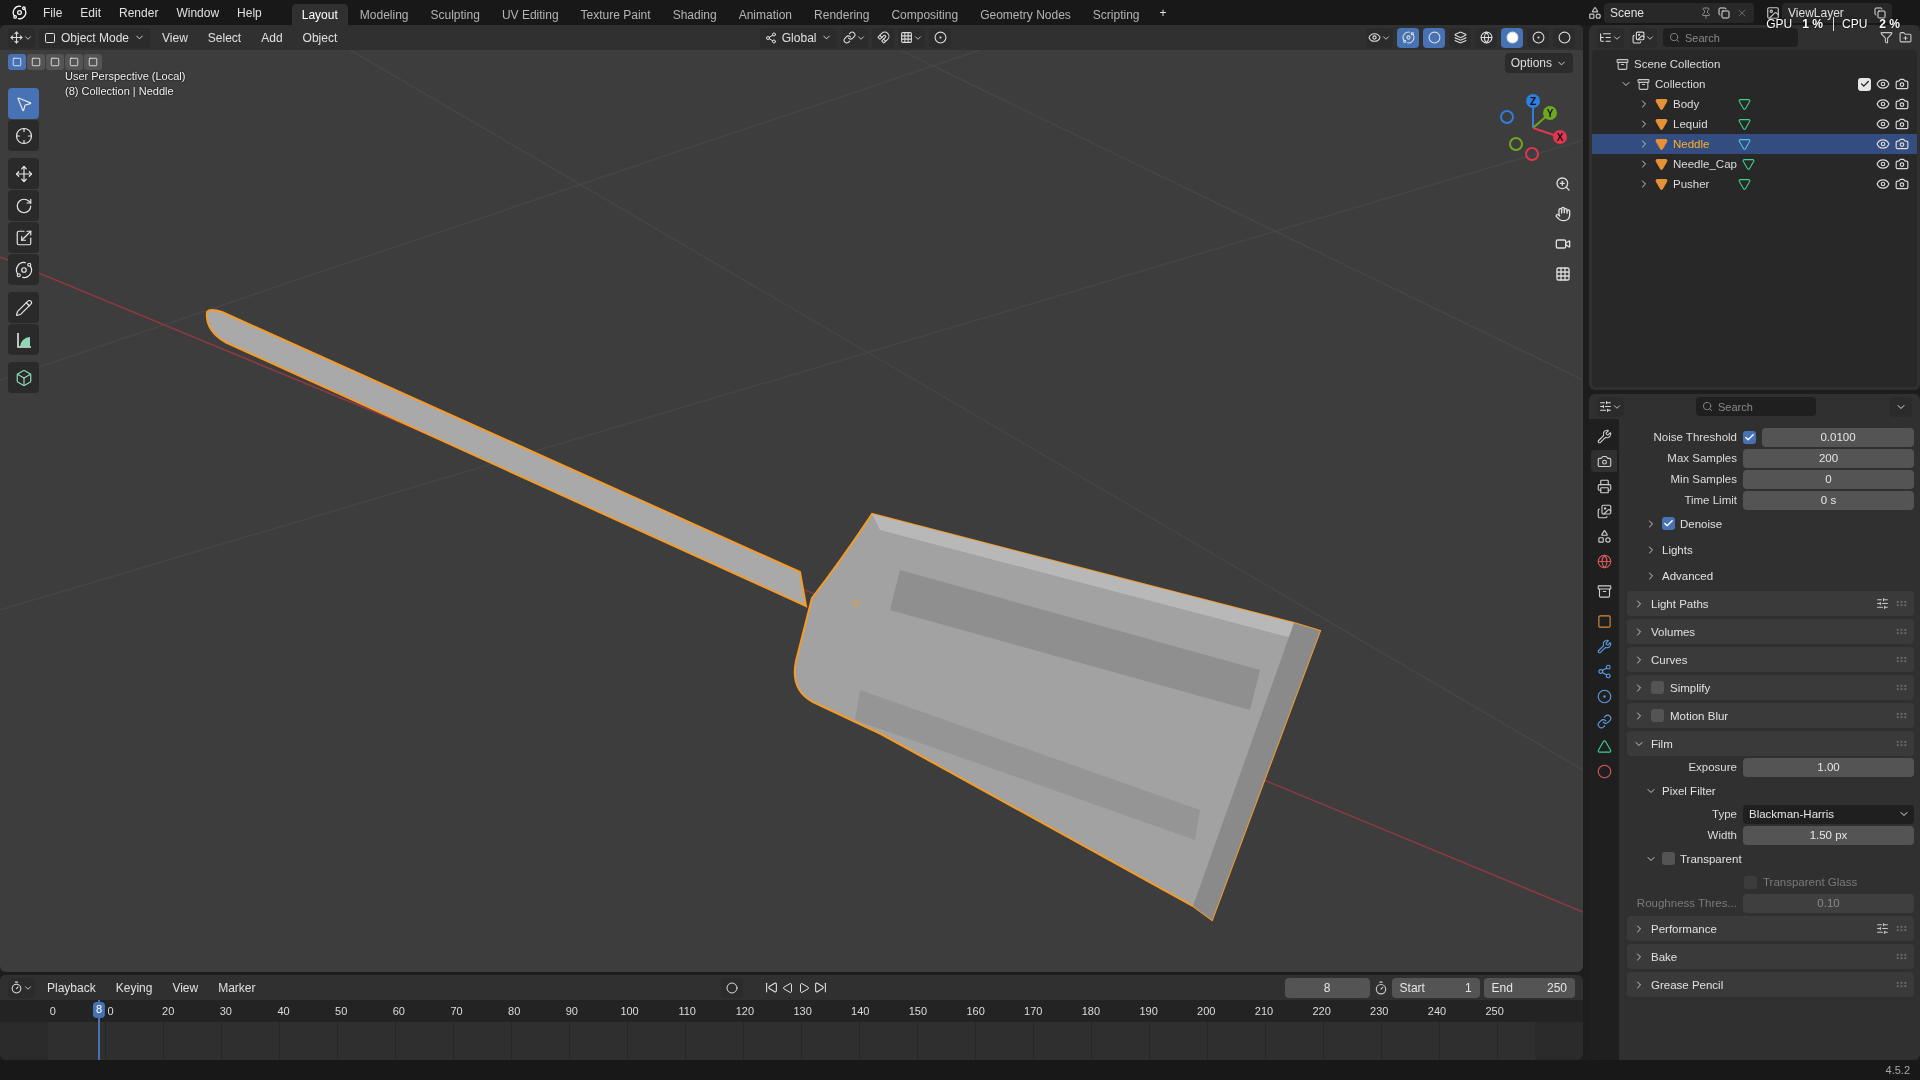 The height and width of the screenshot is (1080, 1920). What do you see at coordinates (1604, 721) in the screenshot?
I see `link-icon` at bounding box center [1604, 721].